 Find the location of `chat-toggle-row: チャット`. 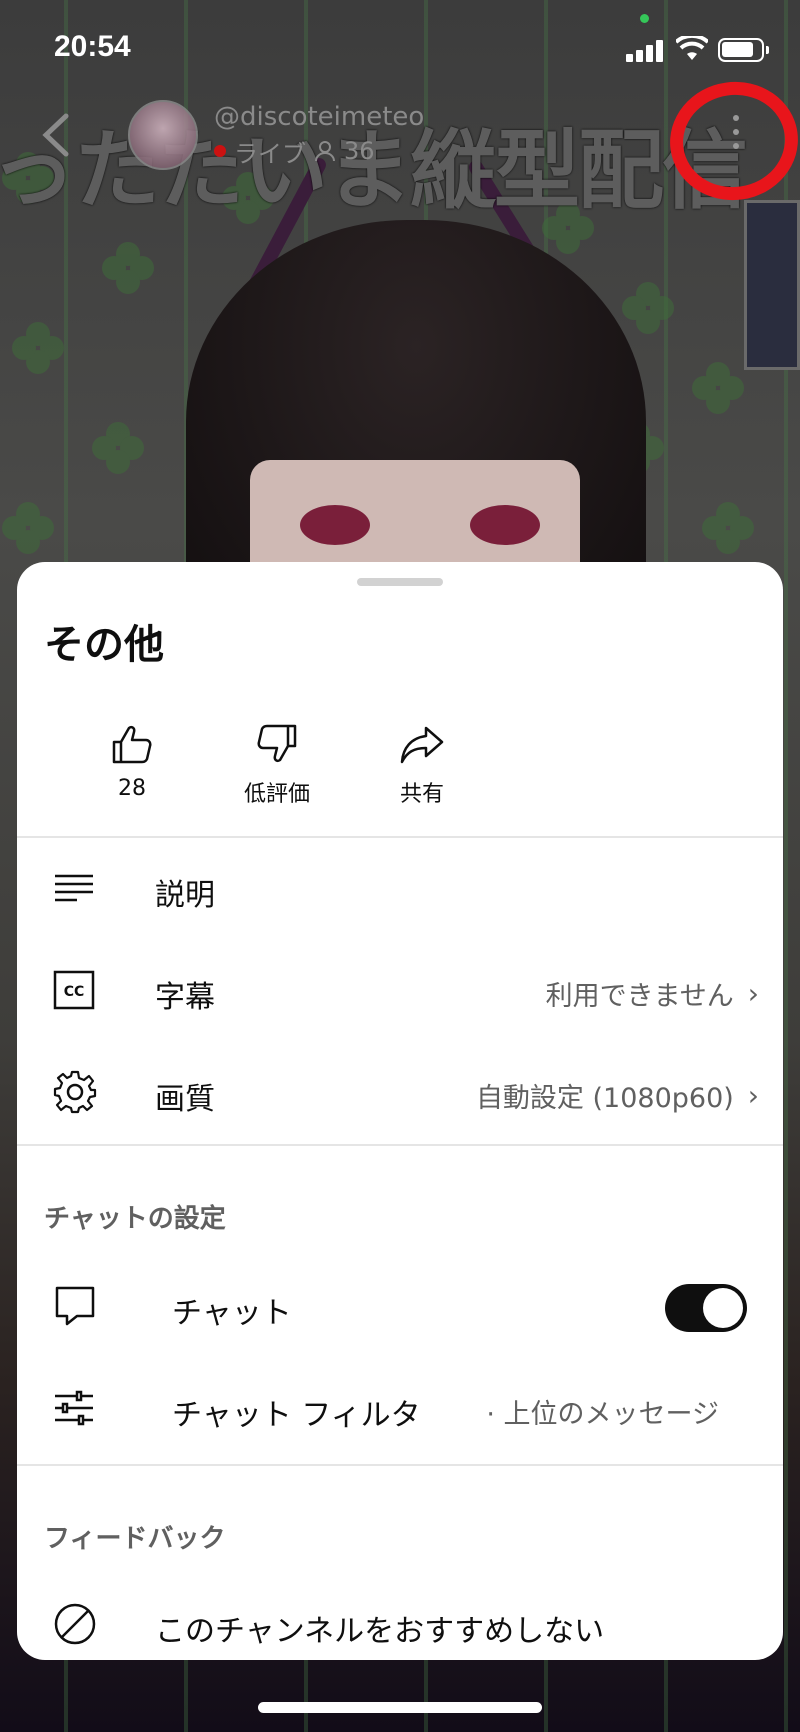

chat-toggle-row: チャット is located at coordinates (400, 1307).